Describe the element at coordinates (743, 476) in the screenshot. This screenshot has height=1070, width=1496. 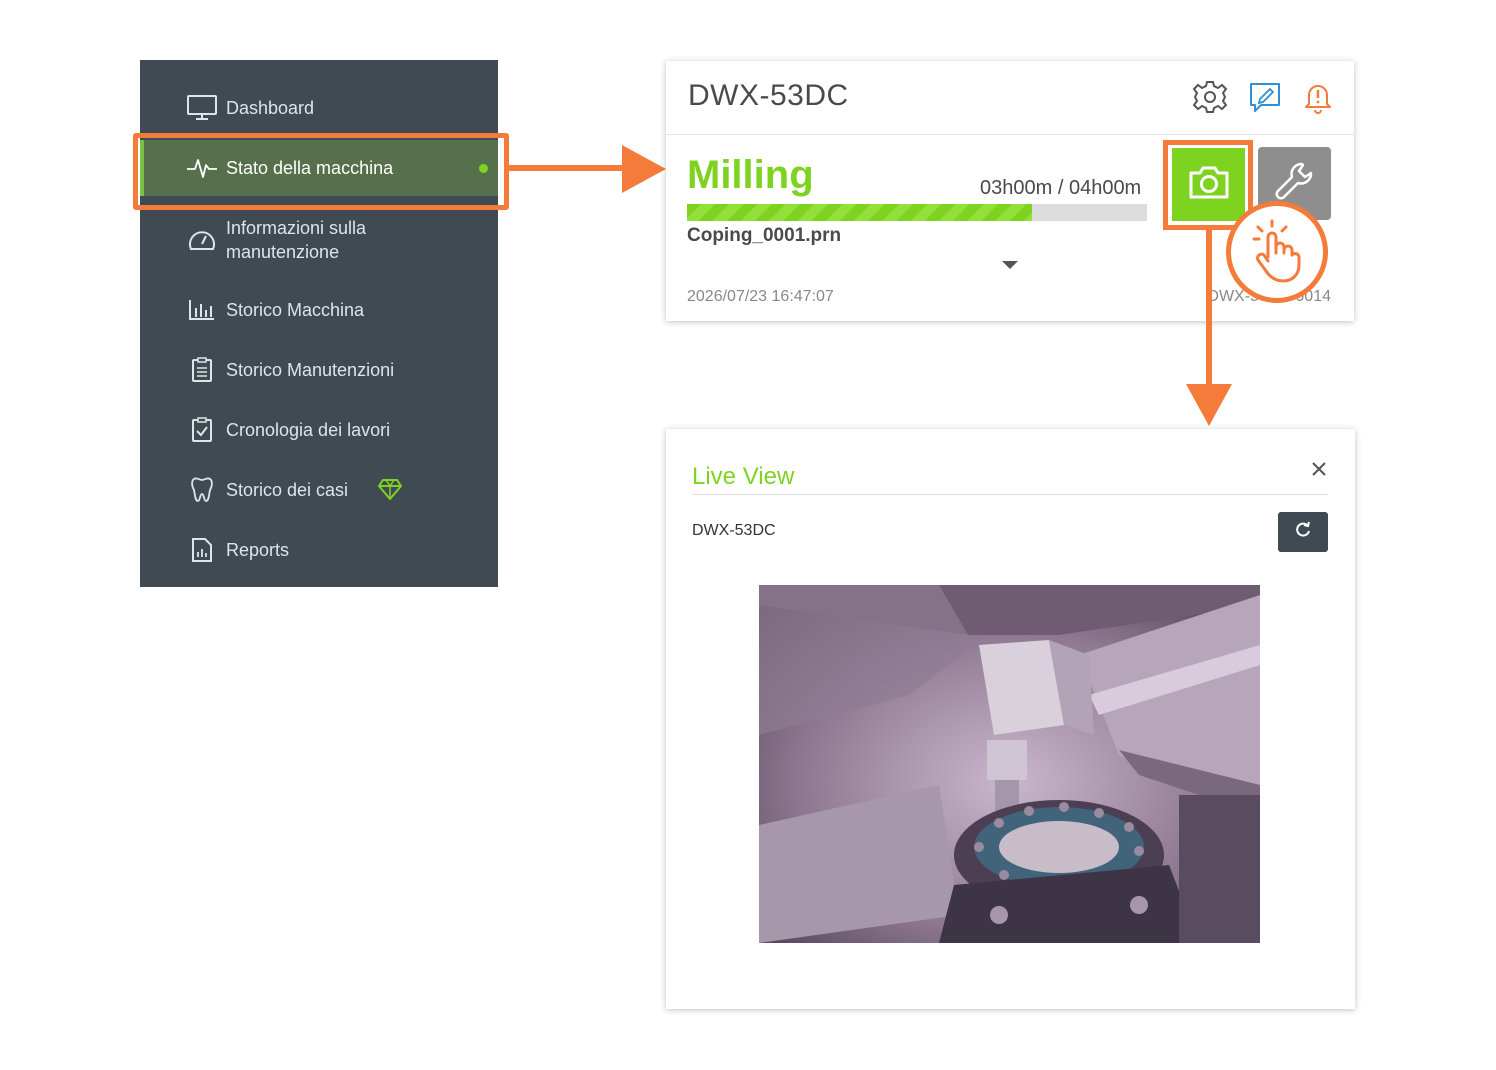
I see `modal-title: Live View` at that location.